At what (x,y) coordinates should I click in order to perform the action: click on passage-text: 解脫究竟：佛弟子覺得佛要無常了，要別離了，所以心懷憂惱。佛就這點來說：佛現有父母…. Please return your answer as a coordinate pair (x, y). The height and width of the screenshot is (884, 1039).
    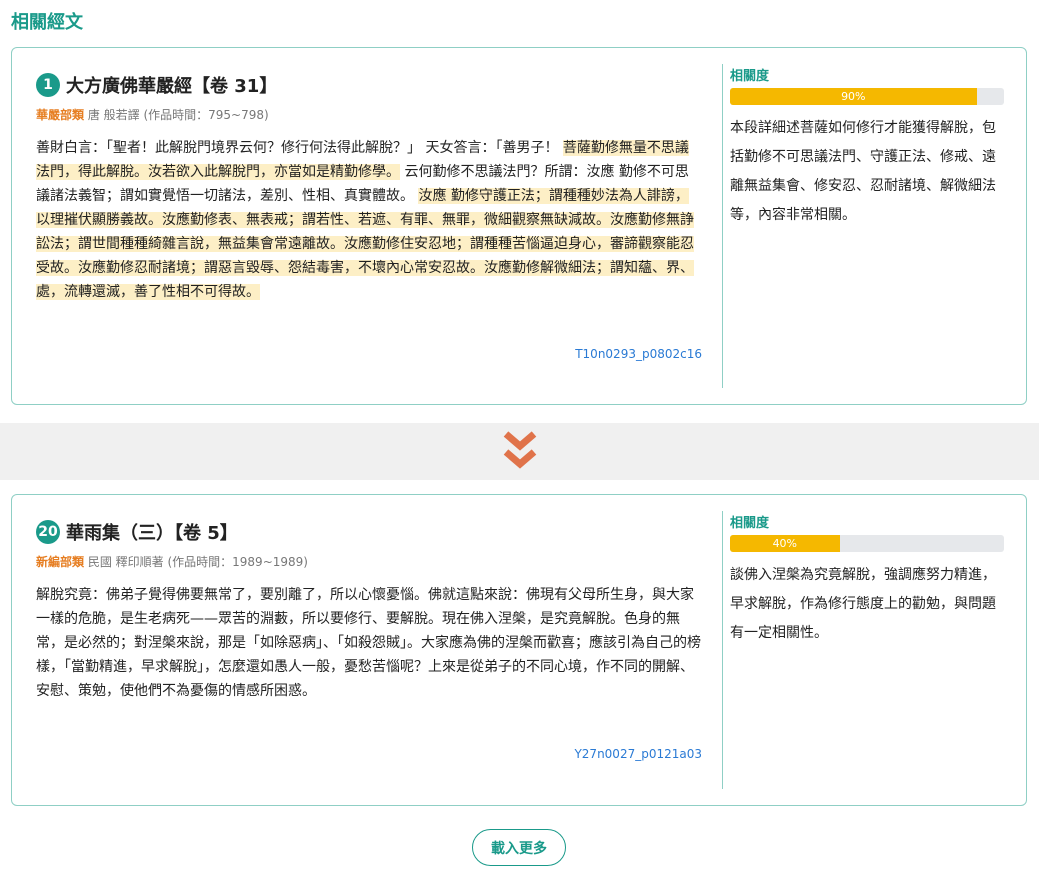
    Looking at the image, I should click on (368, 643).